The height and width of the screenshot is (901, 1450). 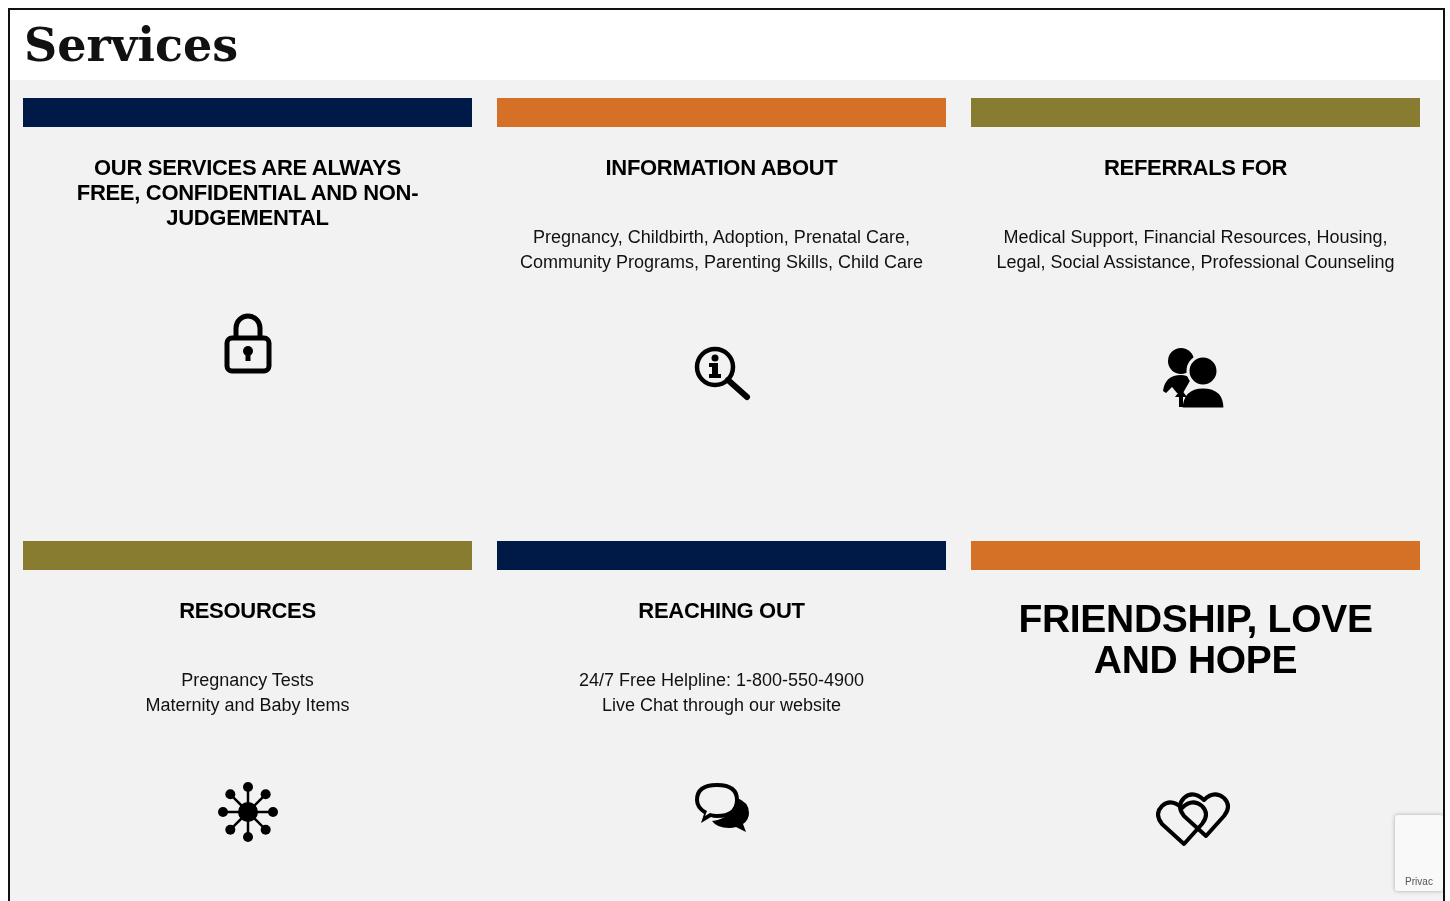 I want to click on recaptcha-badge: Privac, so click(x=1419, y=853).